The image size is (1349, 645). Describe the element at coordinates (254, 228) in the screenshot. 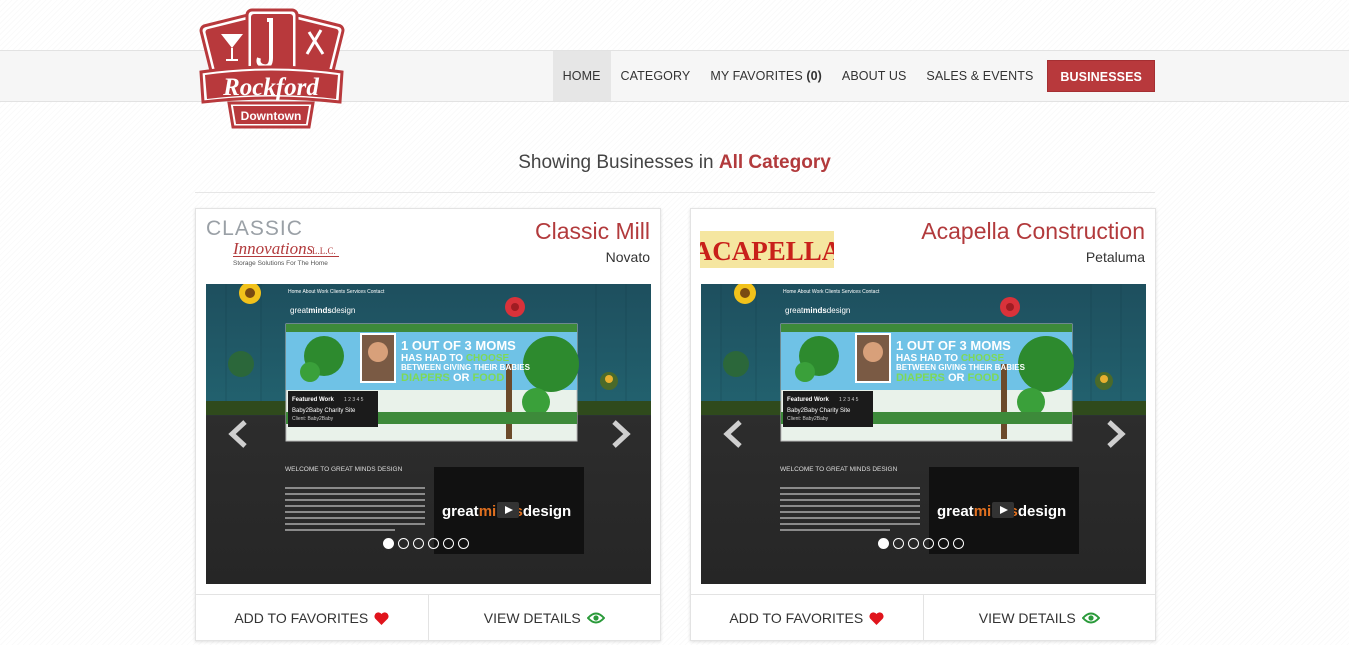

I see `svg-text: CLASSIC` at that location.